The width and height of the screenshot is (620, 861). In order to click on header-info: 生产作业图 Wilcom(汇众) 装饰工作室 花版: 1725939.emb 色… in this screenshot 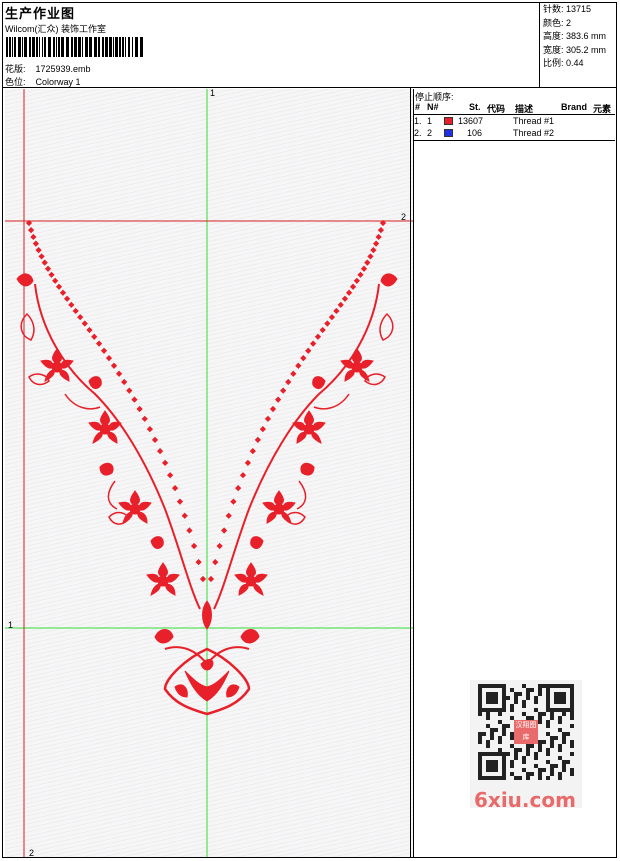, I will do `click(270, 45)`.